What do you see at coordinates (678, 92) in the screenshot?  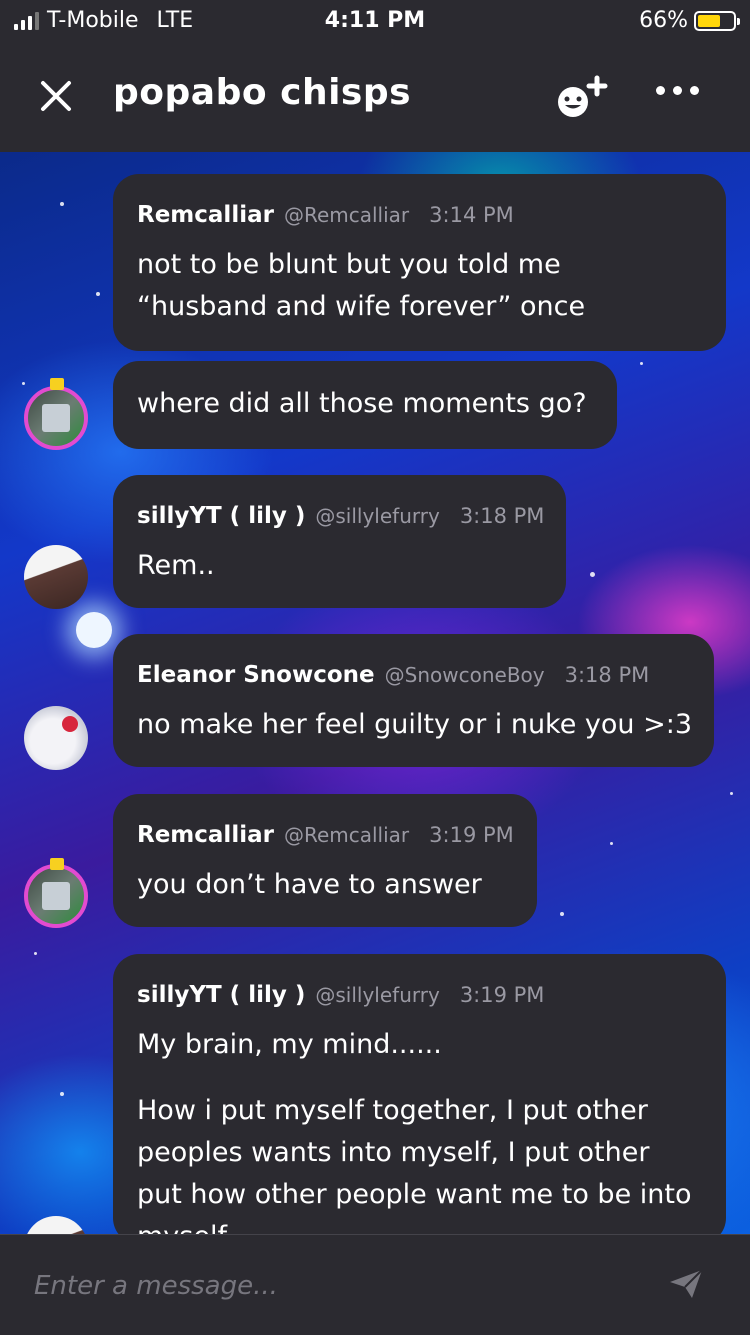 I see `more-options-icon` at bounding box center [678, 92].